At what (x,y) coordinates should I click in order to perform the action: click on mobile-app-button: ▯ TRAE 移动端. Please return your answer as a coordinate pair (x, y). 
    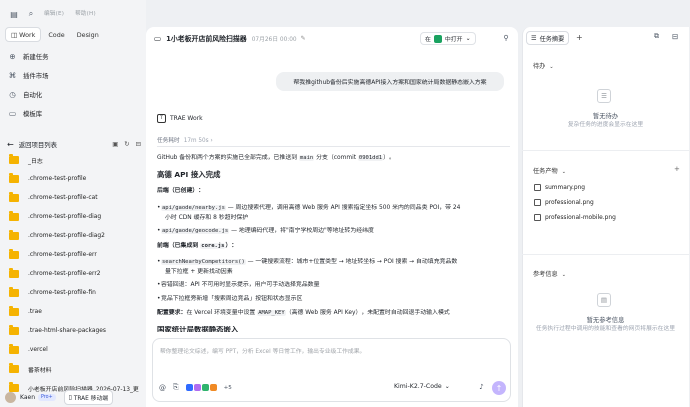
    Looking at the image, I should click on (88, 397).